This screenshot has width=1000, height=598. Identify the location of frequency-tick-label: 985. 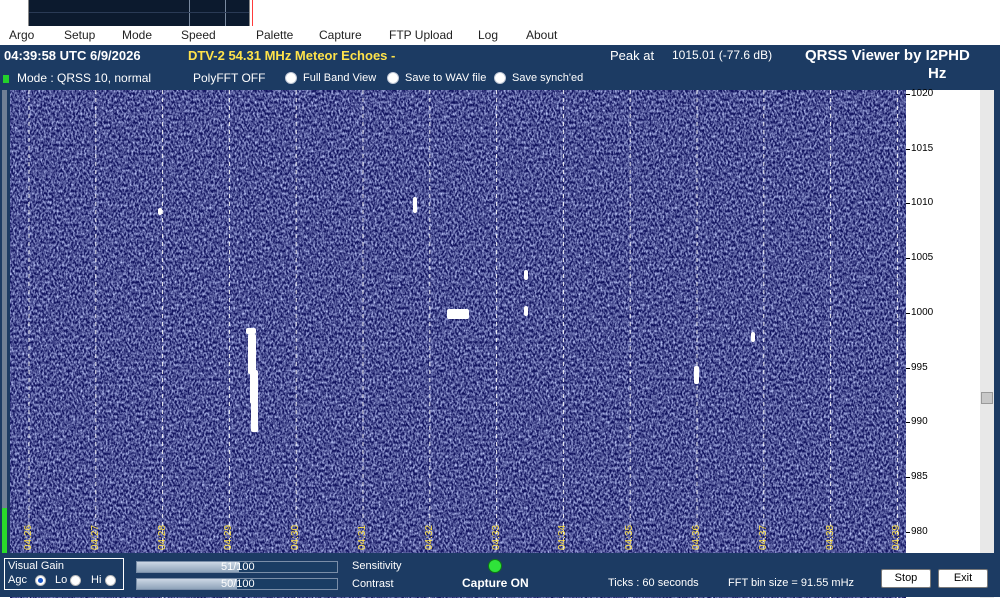
(919, 476).